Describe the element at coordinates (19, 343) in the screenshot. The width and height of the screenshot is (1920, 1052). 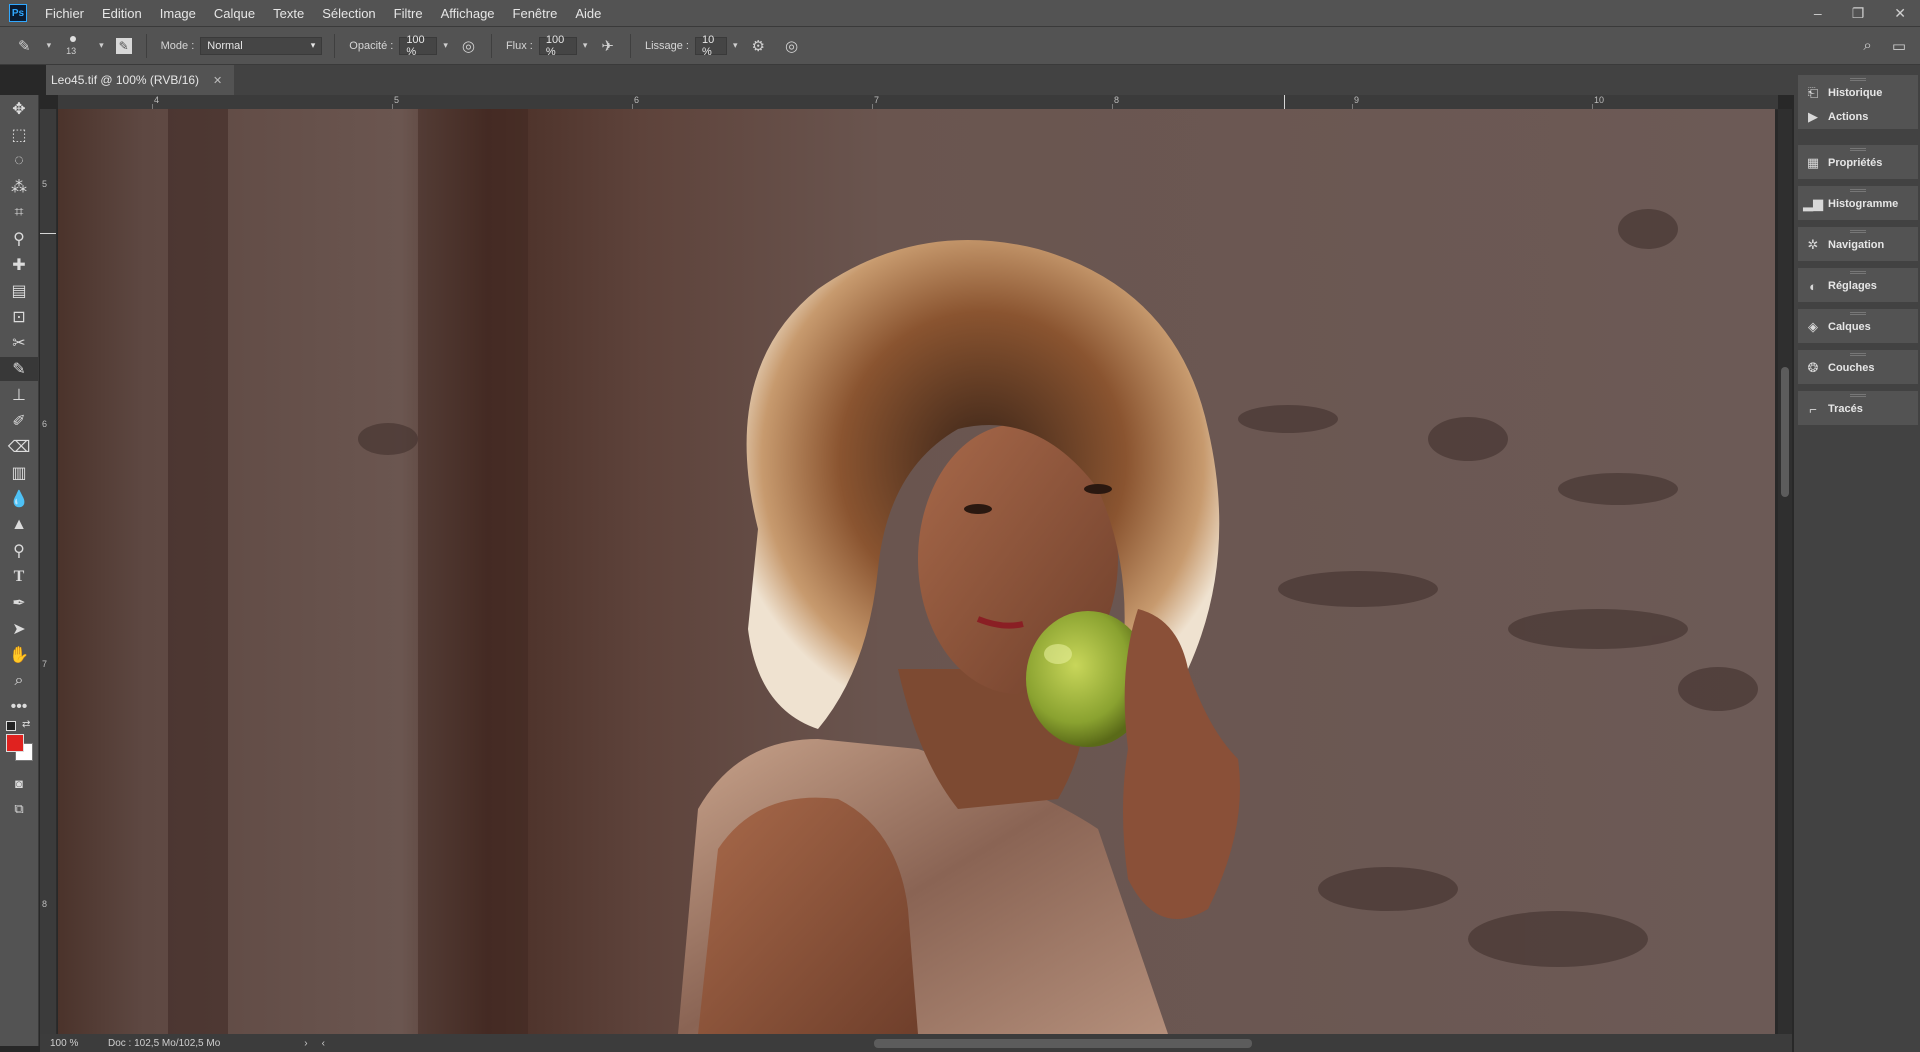
I see `content-aware-move-tool-icon: ✂` at that location.